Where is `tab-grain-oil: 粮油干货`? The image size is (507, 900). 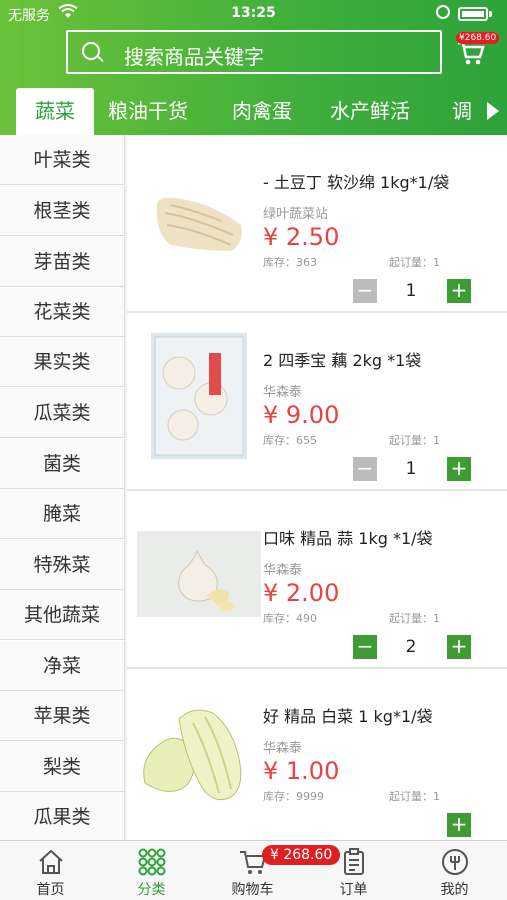 tab-grain-oil: 粮油干货 is located at coordinates (148, 111).